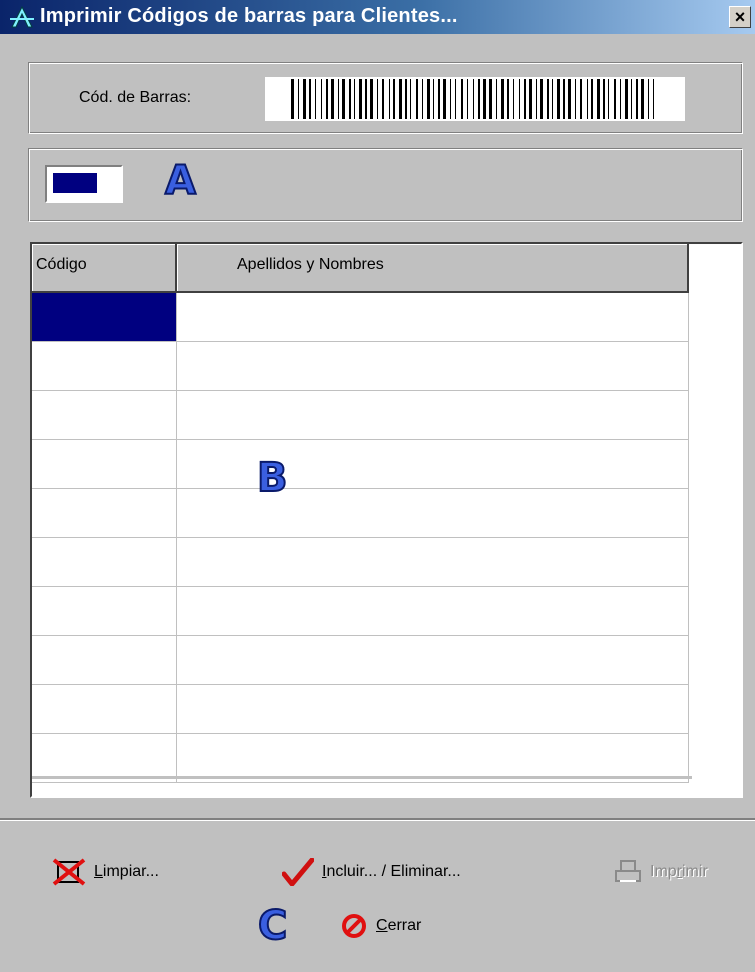 This screenshot has width=755, height=972. I want to click on imprimir-label-start: Imp, so click(663, 871).